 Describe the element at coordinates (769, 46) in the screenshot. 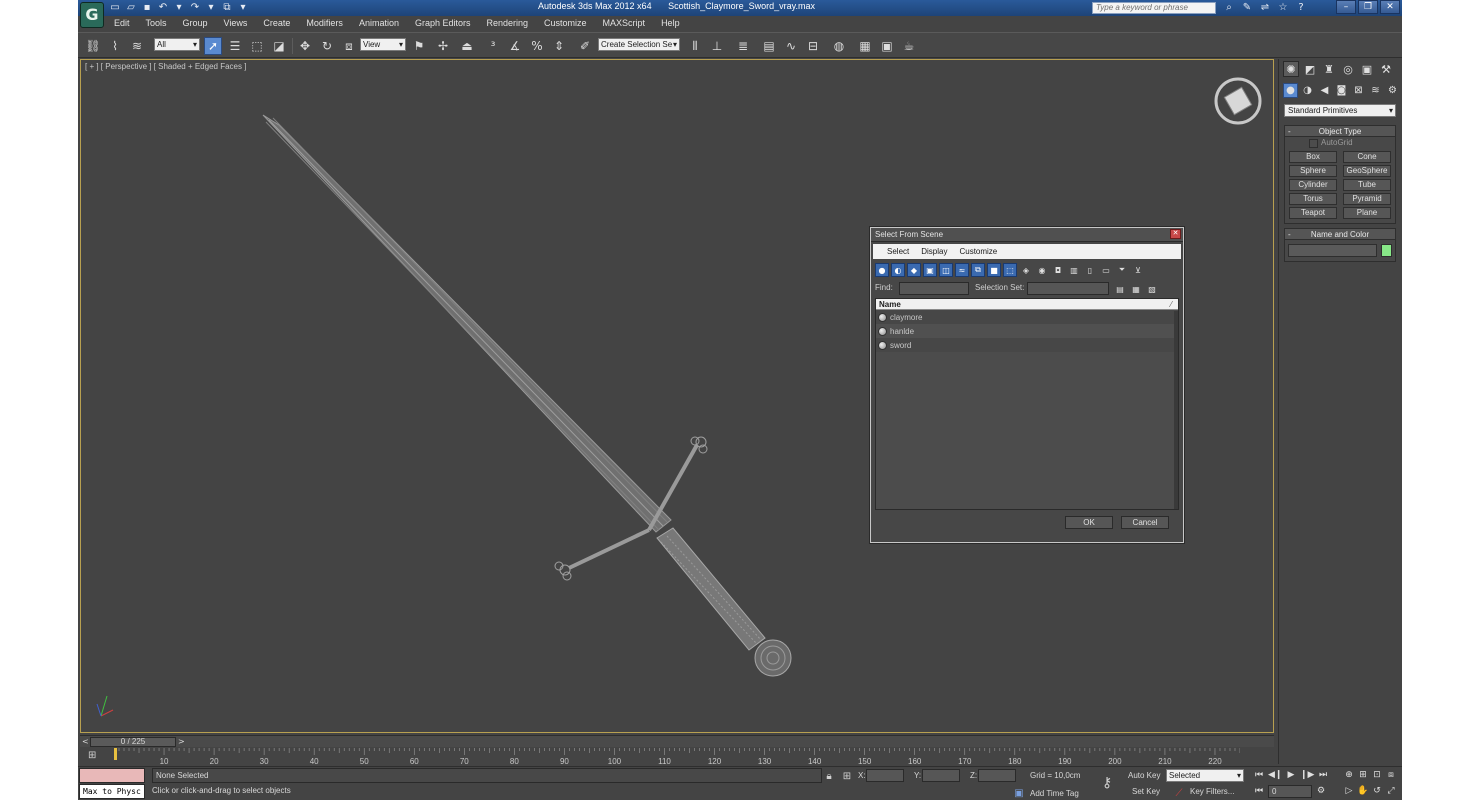

I see `graphite-ribbon-icon: ▤` at that location.